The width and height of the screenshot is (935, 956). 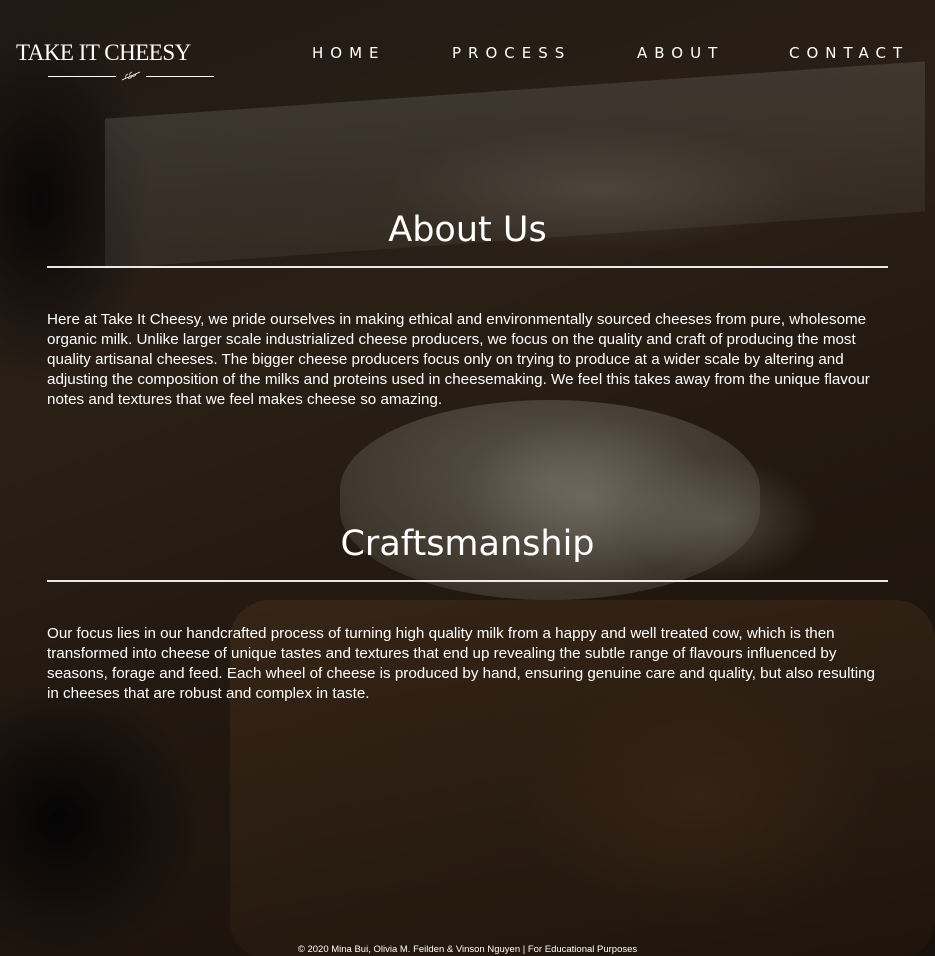 I want to click on about-divider, so click(x=467, y=267).